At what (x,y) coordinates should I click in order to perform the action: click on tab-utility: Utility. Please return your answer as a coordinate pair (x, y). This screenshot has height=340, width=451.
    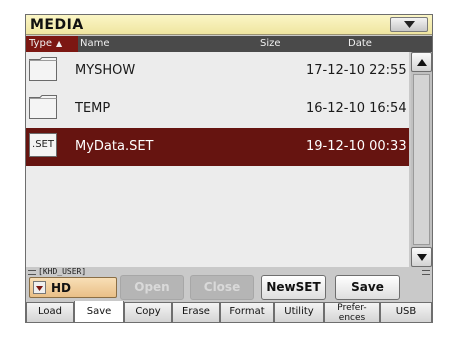
    Looking at the image, I should click on (299, 313).